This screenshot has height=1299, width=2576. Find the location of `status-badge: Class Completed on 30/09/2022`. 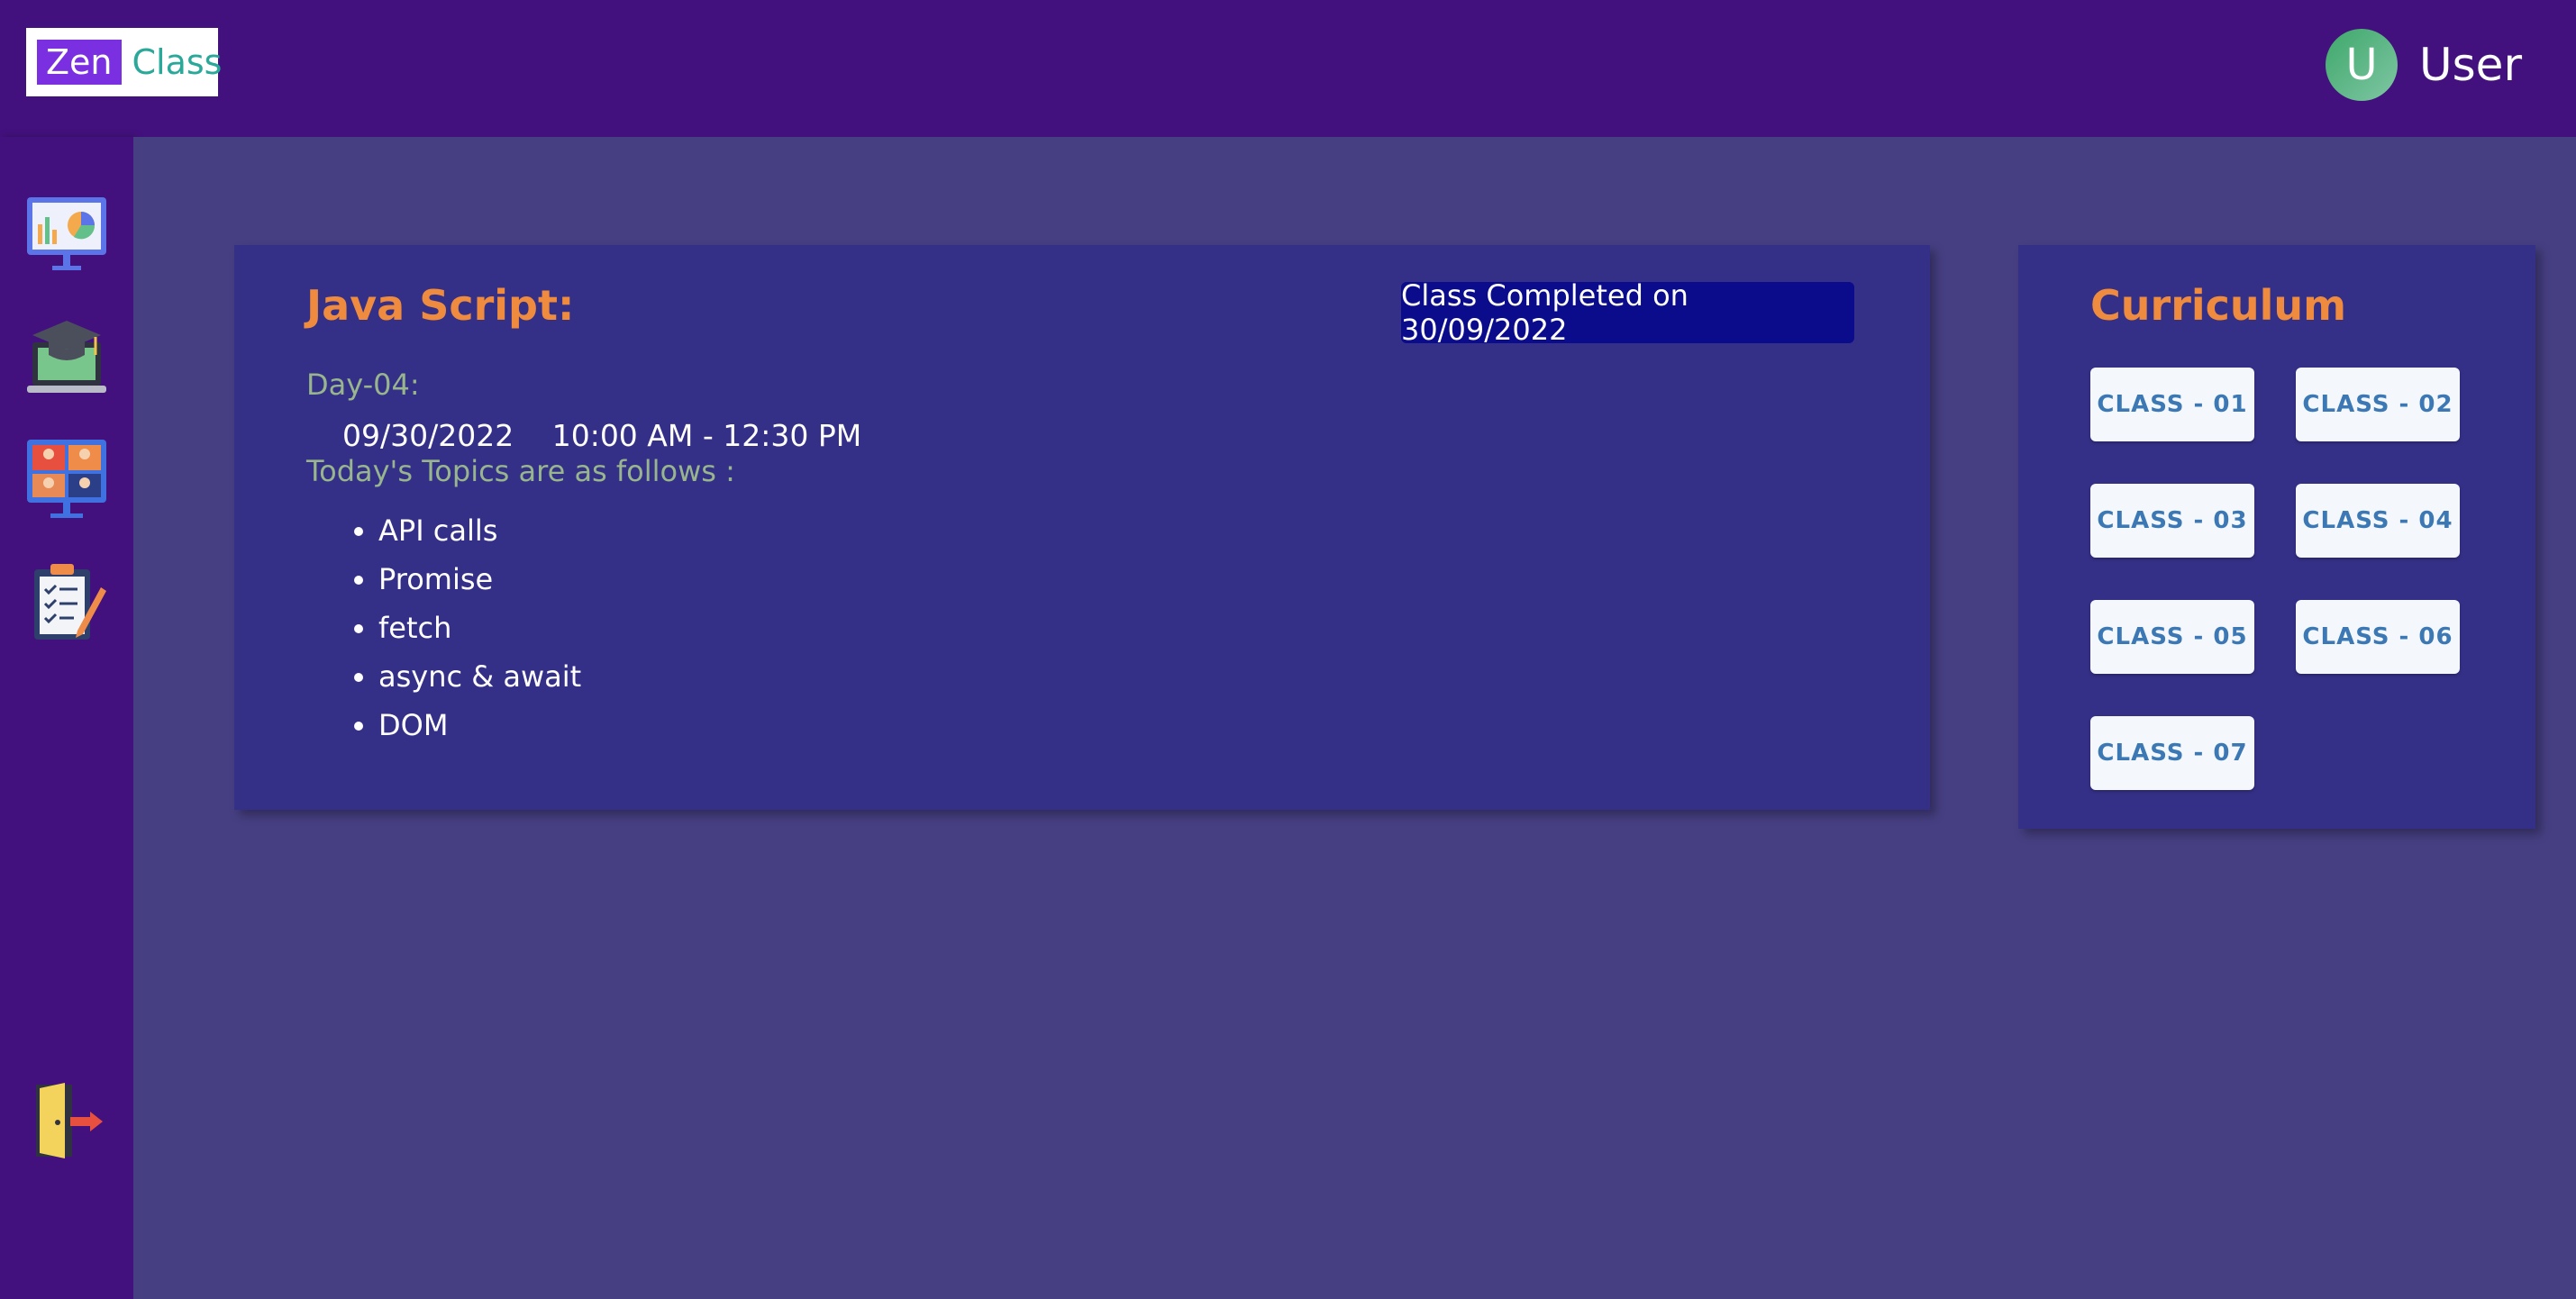

status-badge: Class Completed on 30/09/2022 is located at coordinates (1627, 312).